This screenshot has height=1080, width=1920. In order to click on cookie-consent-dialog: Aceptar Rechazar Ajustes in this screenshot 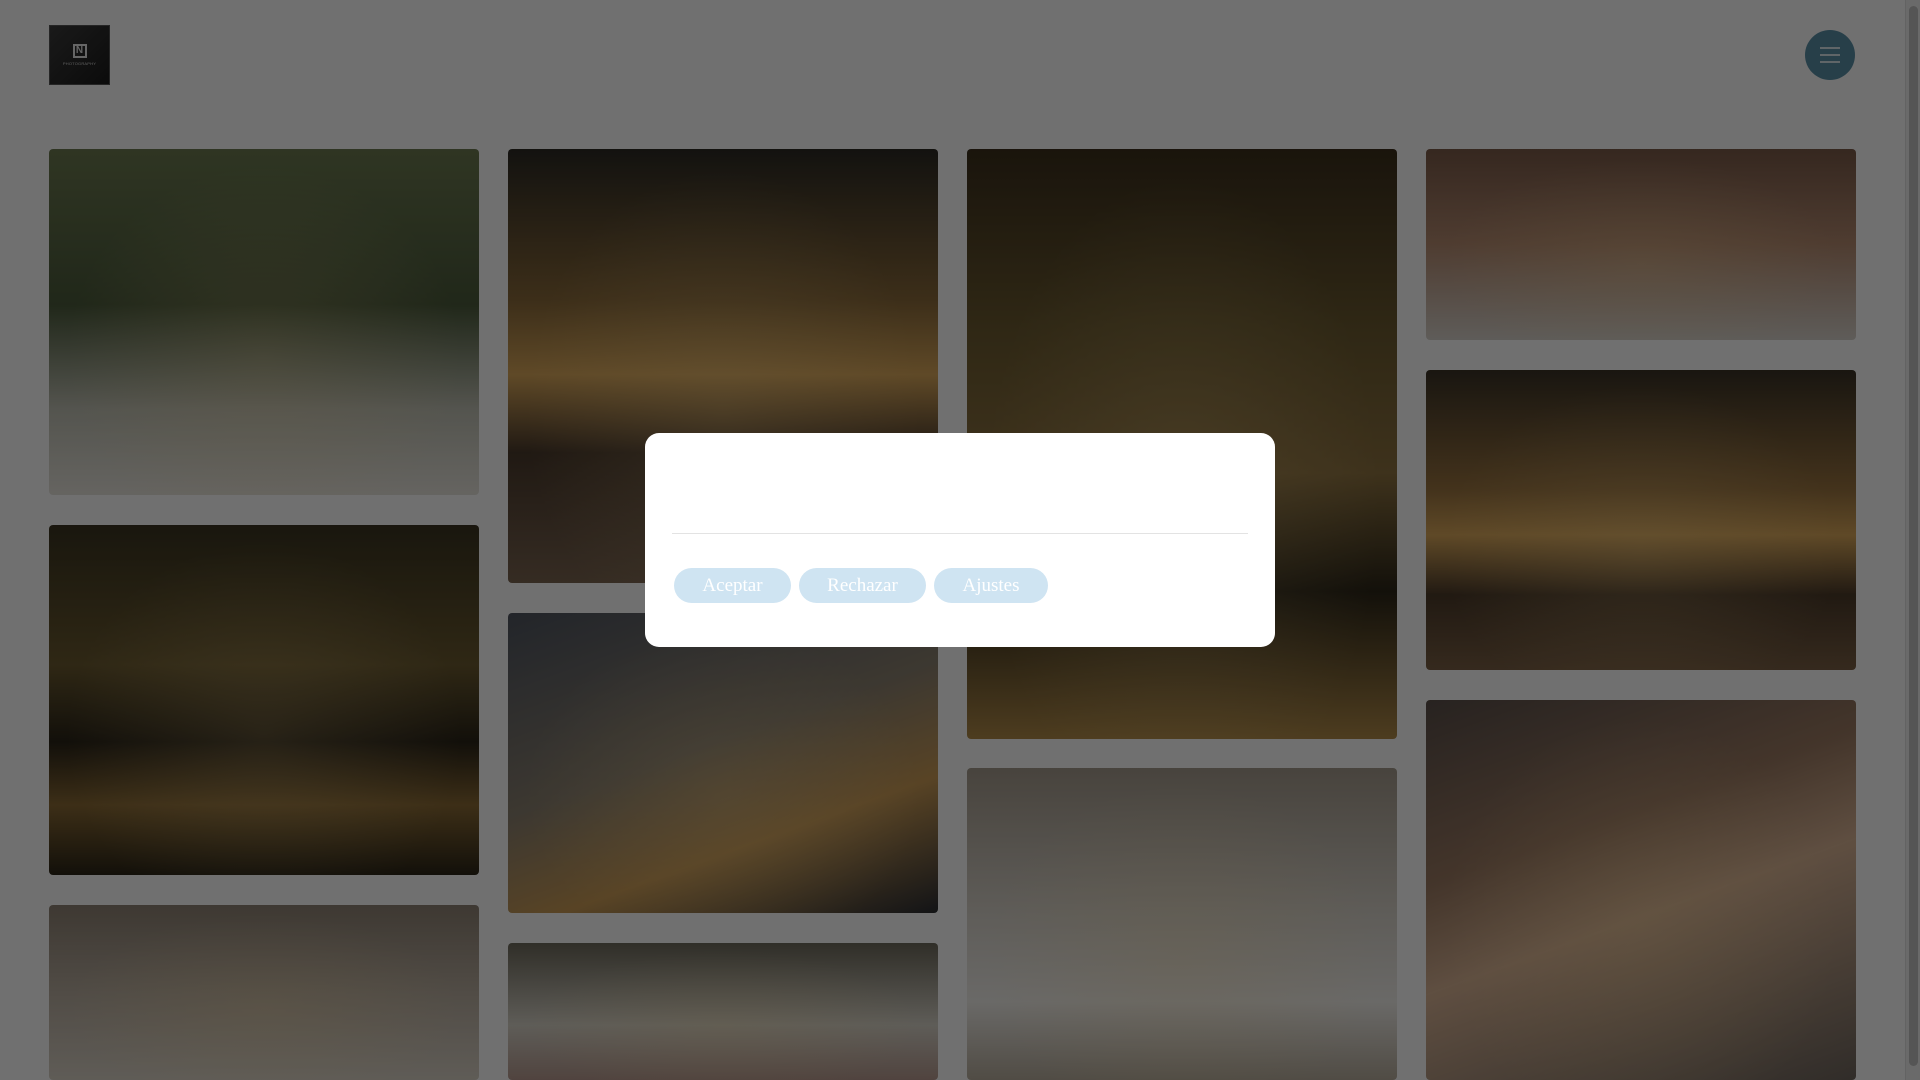, I will do `click(960, 540)`.